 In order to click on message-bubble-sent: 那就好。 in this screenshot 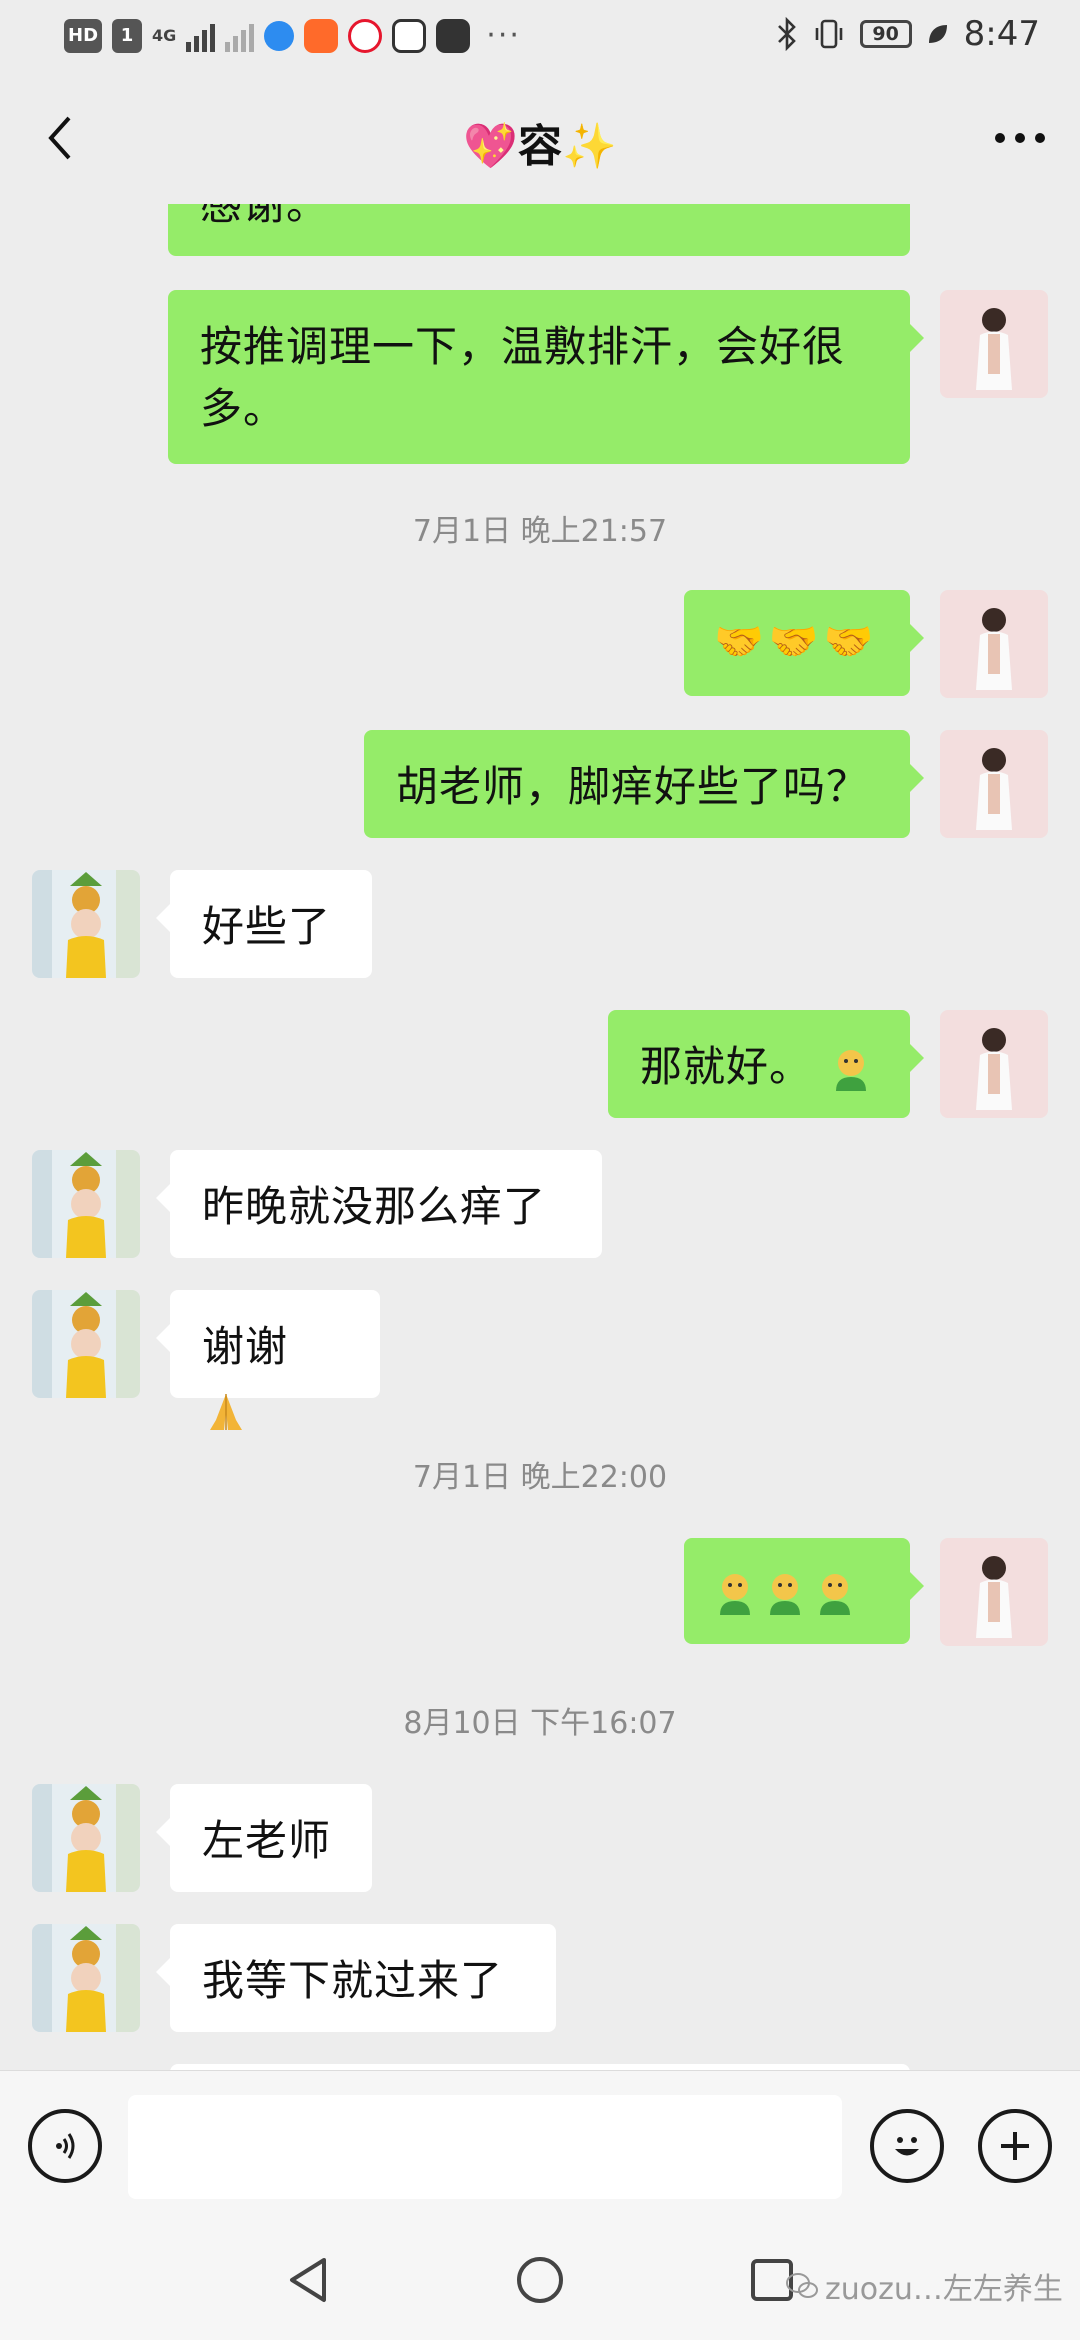, I will do `click(766, 1064)`.